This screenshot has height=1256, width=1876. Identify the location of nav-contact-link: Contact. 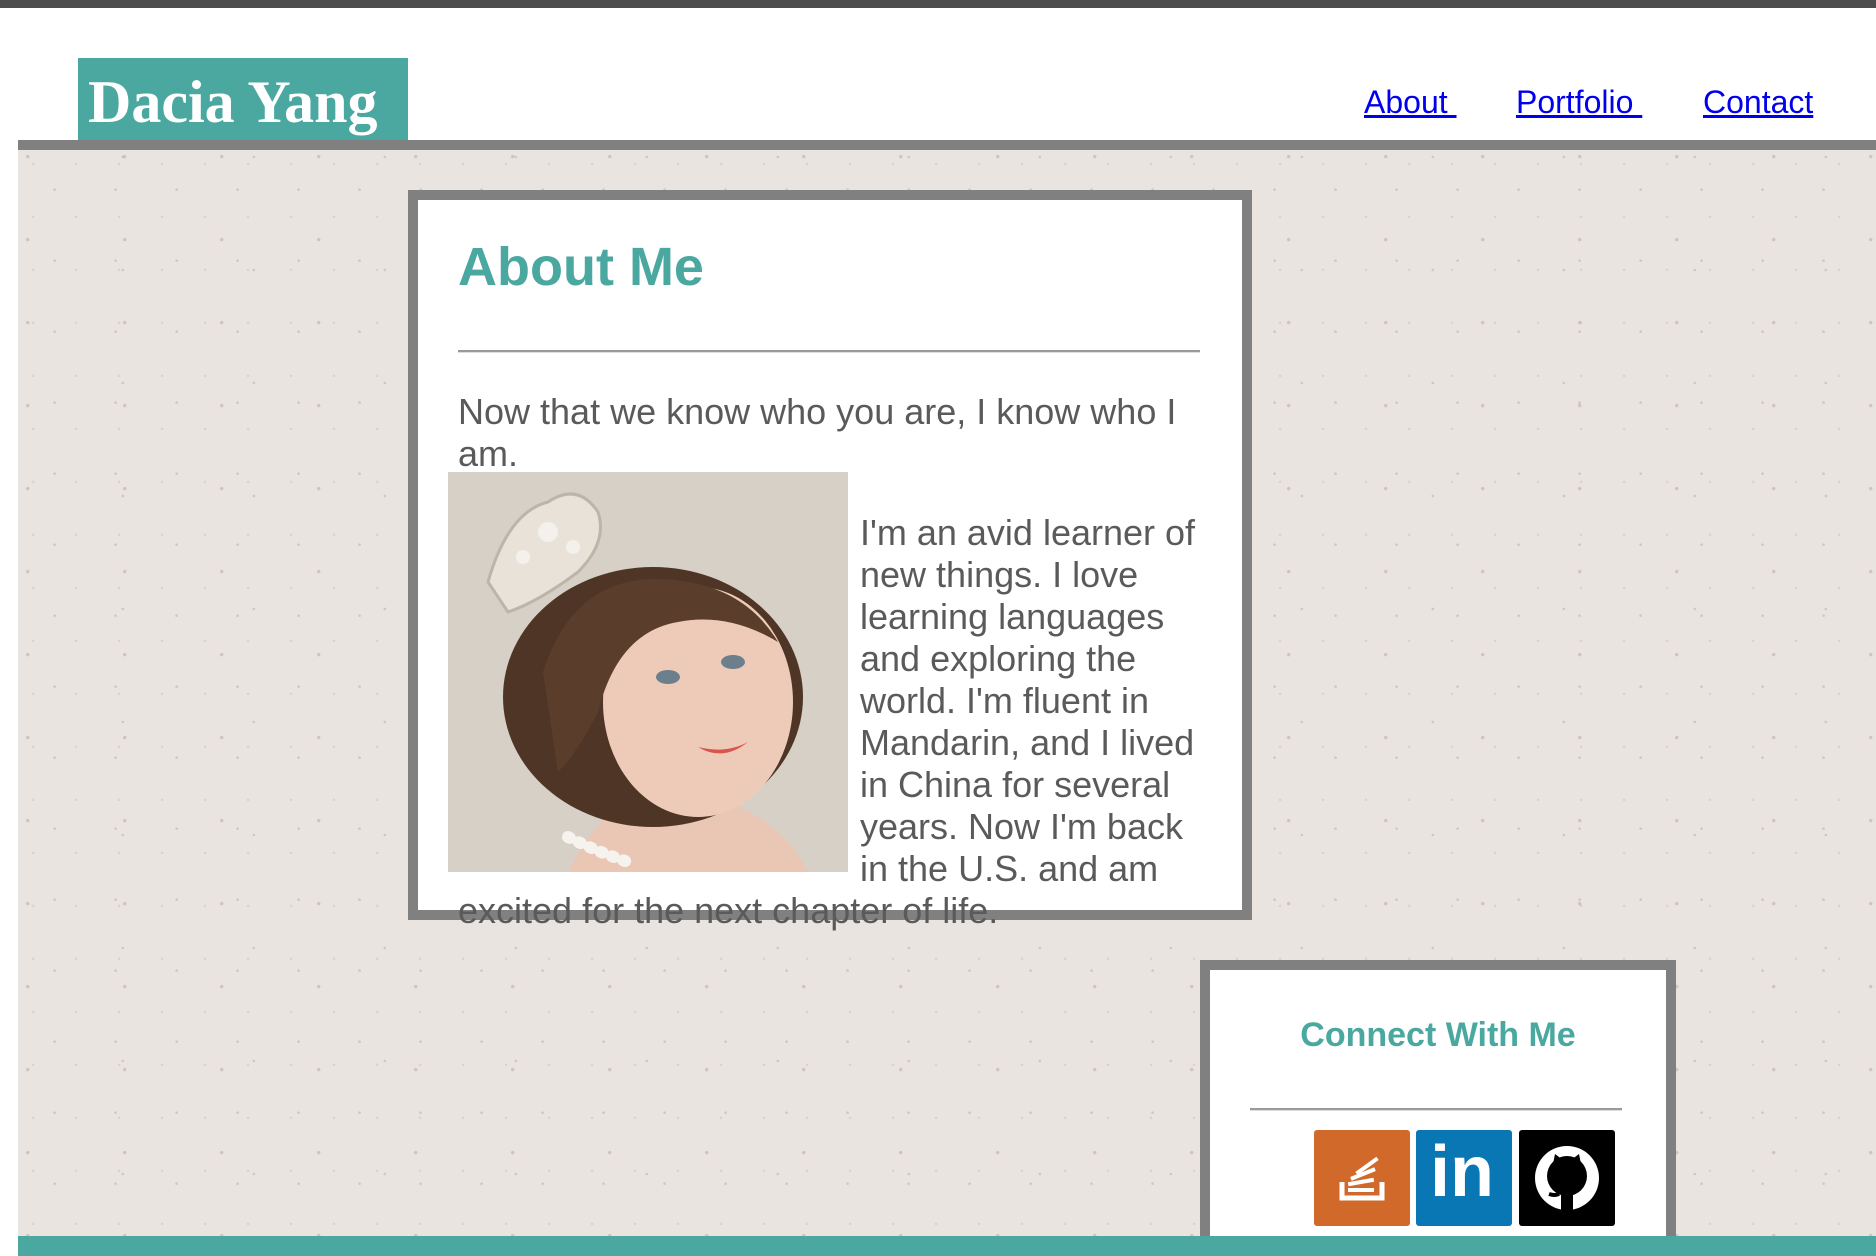
(1758, 102).